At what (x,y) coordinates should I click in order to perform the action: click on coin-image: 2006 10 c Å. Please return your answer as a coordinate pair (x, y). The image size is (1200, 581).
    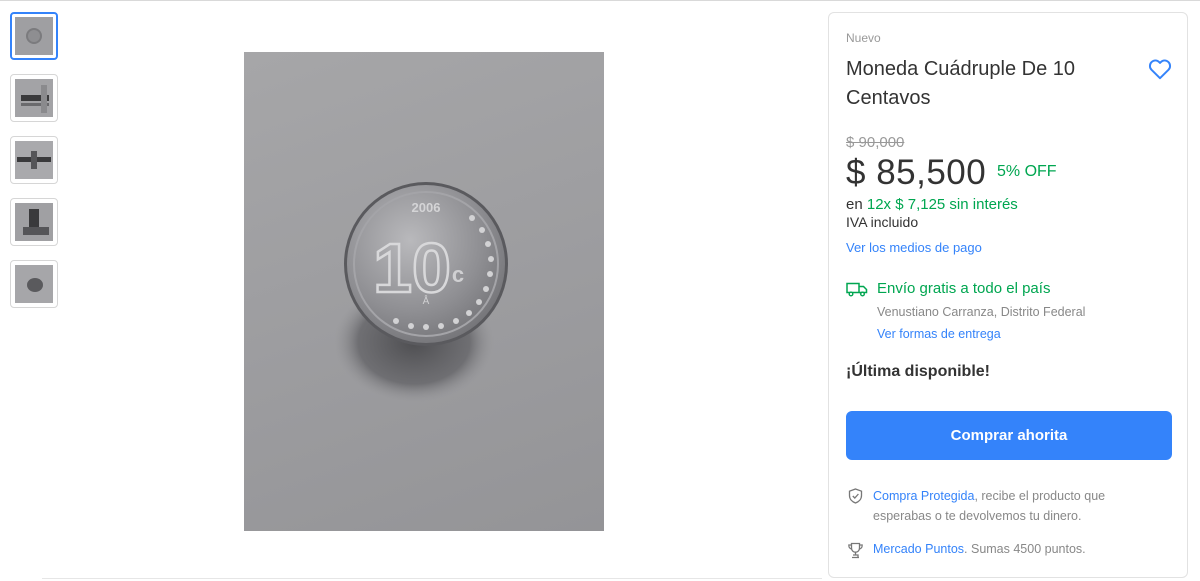
    Looking at the image, I should click on (421, 292).